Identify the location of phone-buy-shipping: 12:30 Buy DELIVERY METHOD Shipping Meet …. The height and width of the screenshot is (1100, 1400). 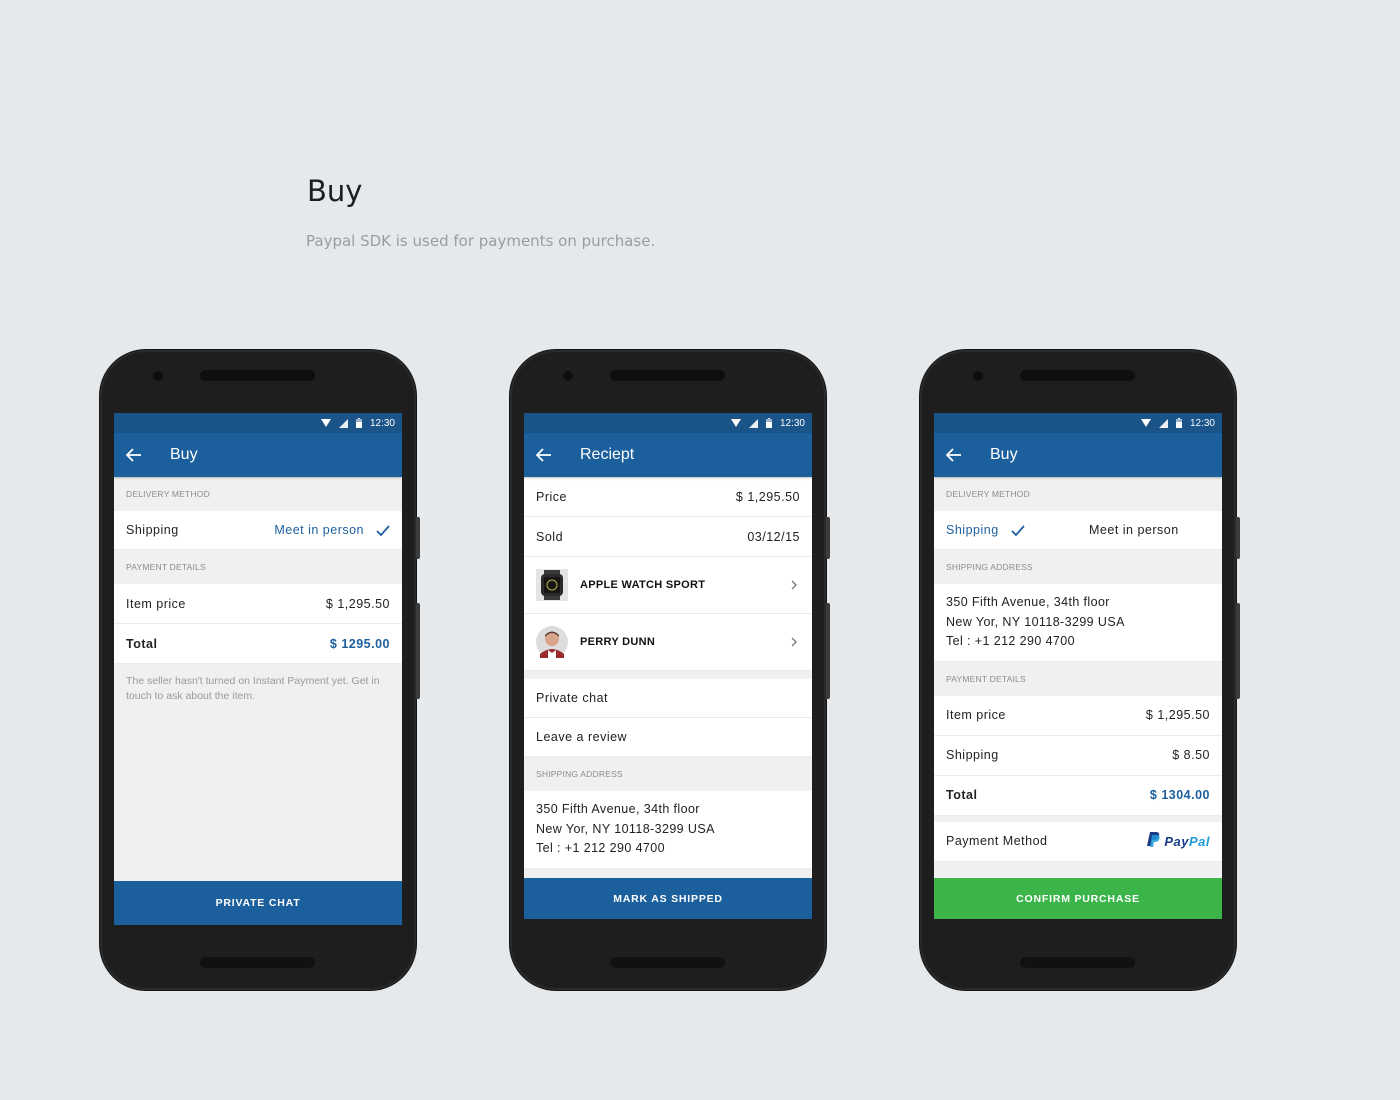
(1080, 670).